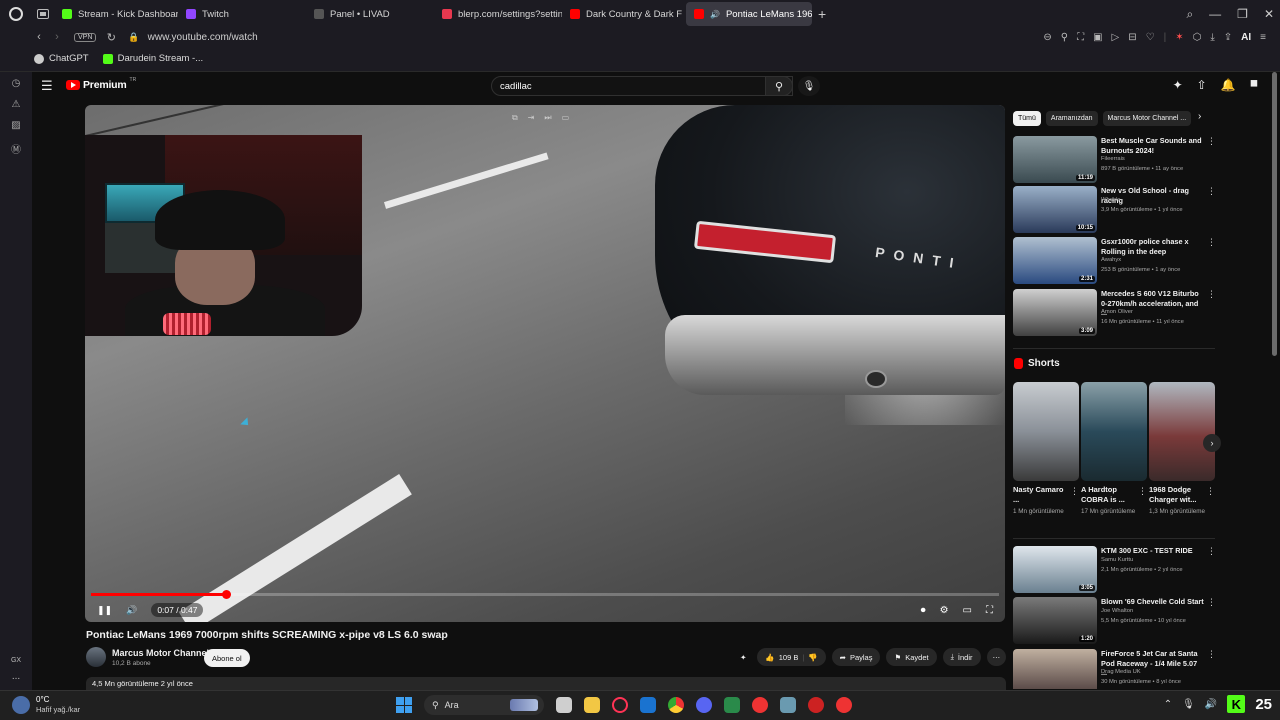  Describe the element at coordinates (16, 83) in the screenshot. I see `speed-dial-icon: ◷` at that location.